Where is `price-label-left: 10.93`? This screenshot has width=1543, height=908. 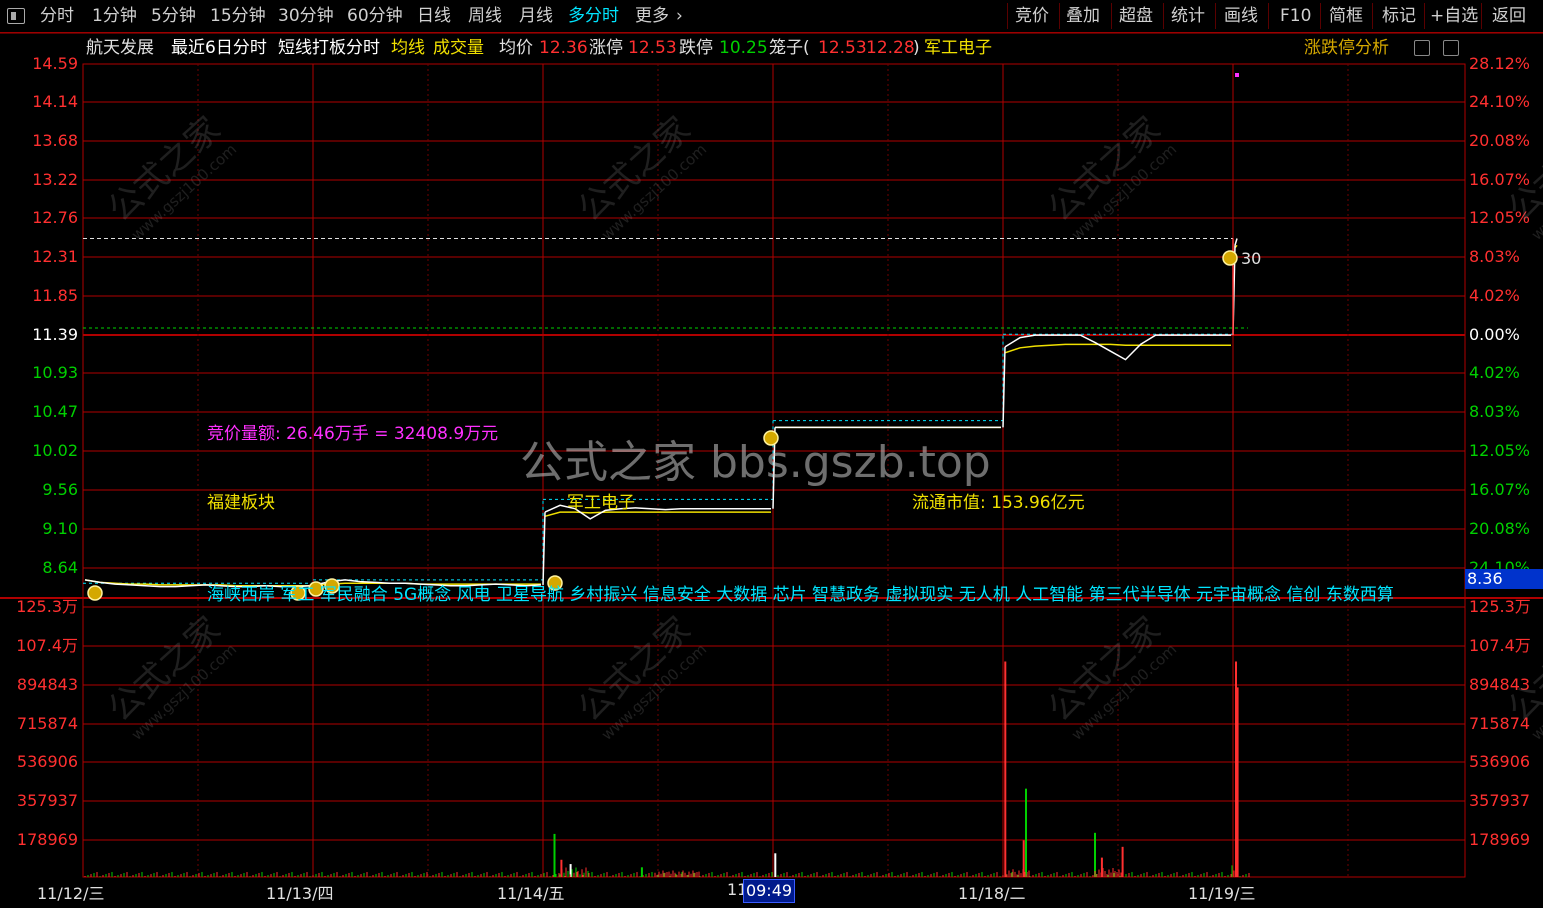 price-label-left: 10.93 is located at coordinates (55, 372).